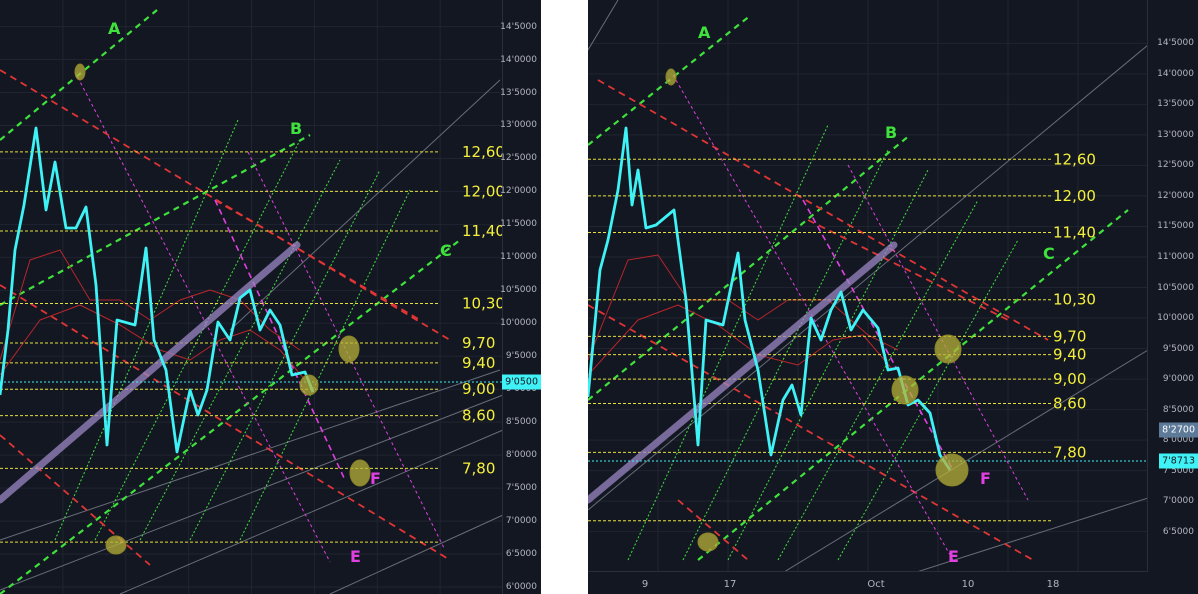 This screenshot has height=594, width=1198. What do you see at coordinates (645, 584) in the screenshot?
I see `x-tick-label: 9` at bounding box center [645, 584].